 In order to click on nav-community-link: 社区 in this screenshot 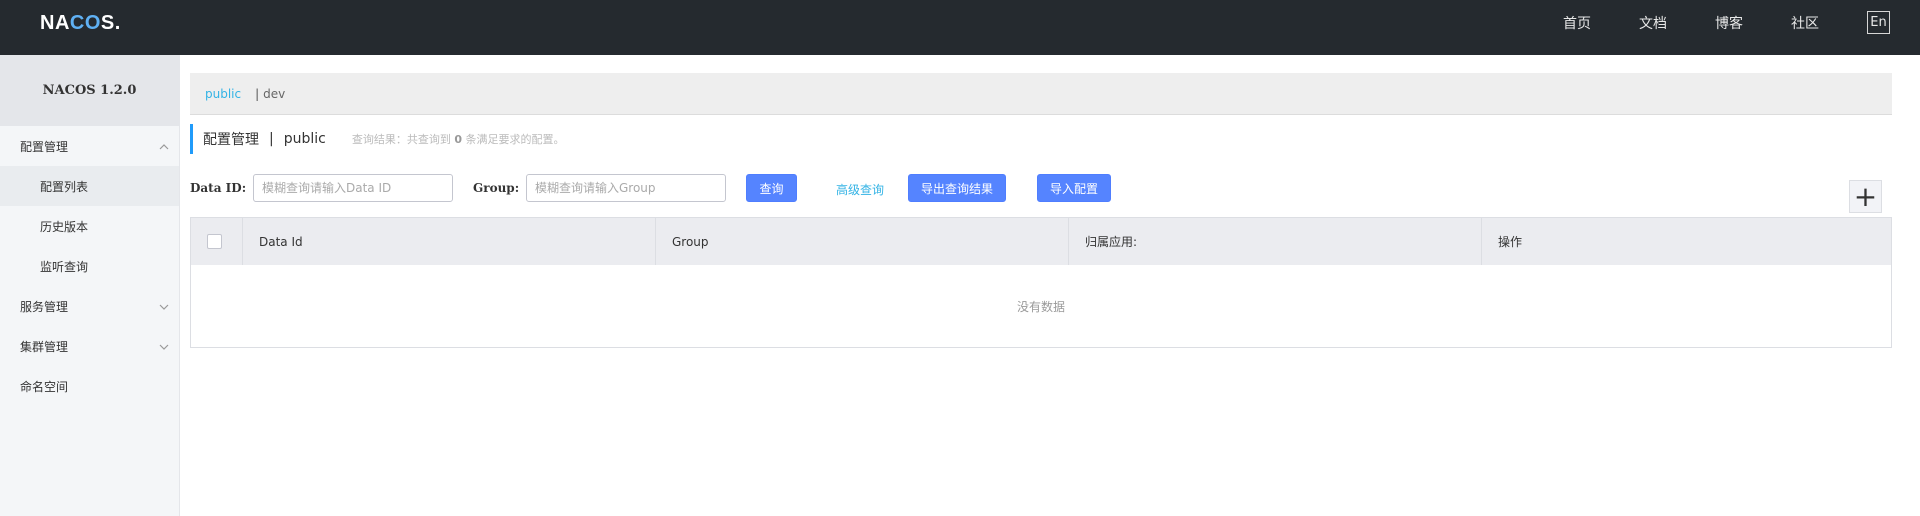, I will do `click(1805, 23)`.